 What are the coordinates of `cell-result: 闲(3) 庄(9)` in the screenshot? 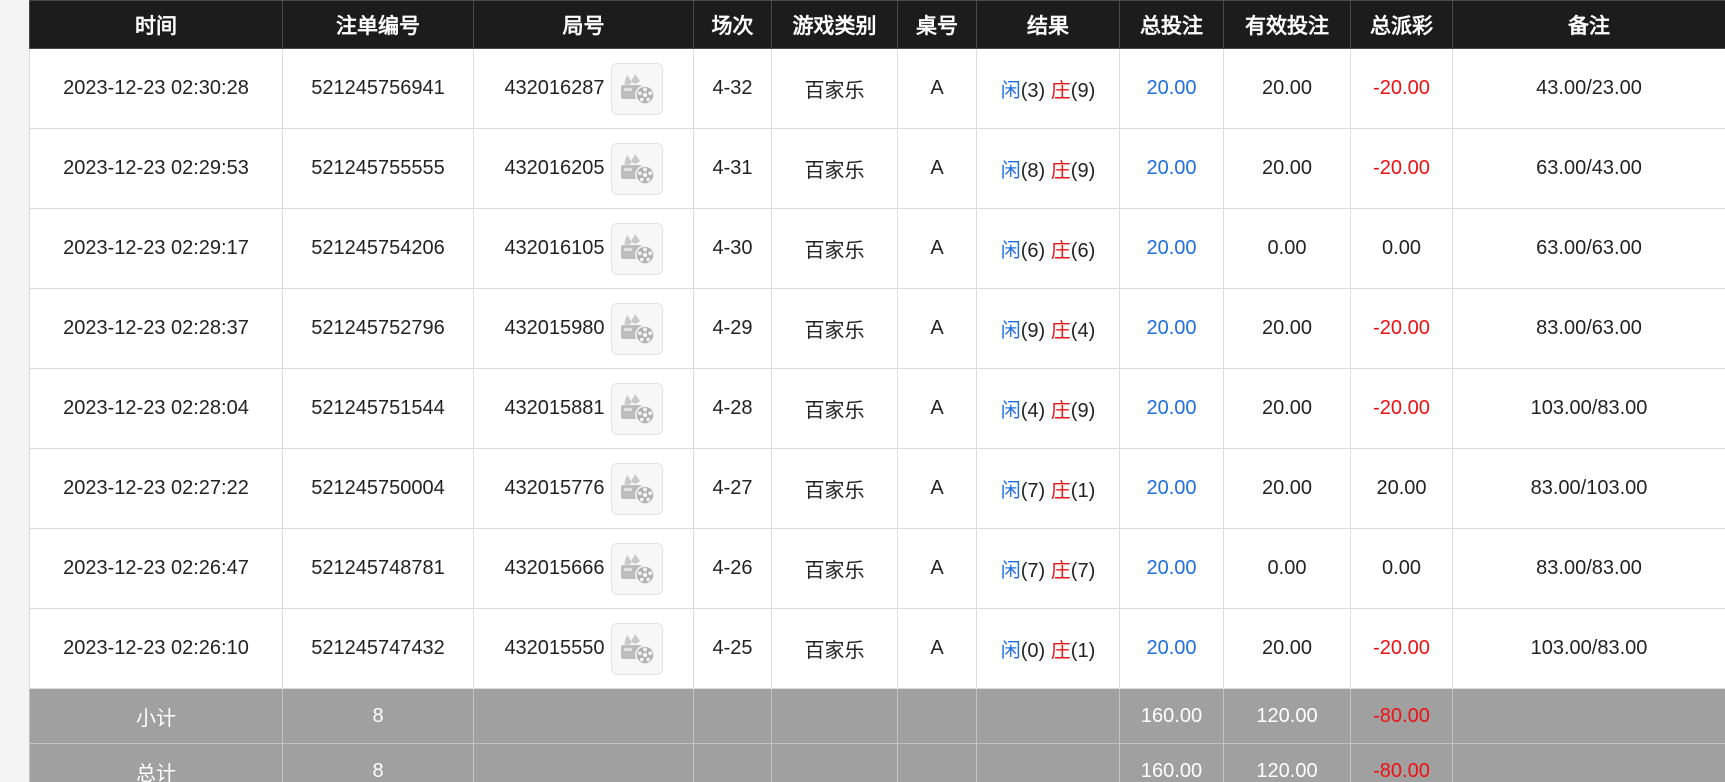 It's located at (1048, 88).